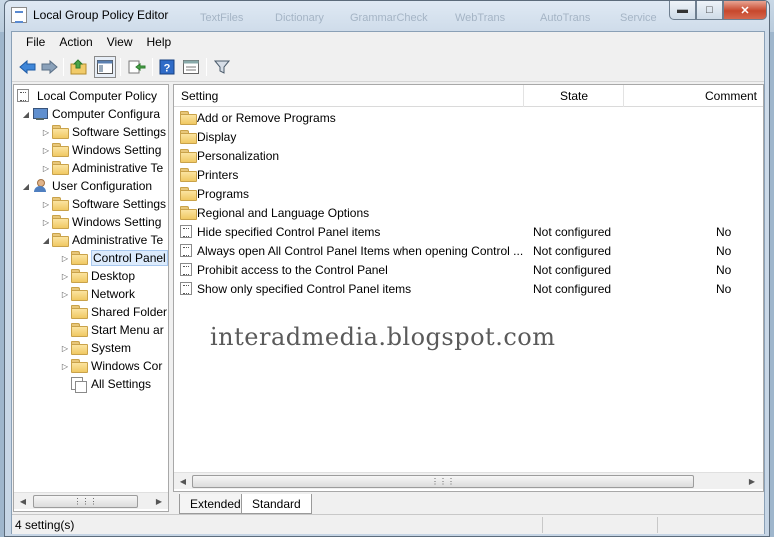 Image resolution: width=774 pixels, height=537 pixels. I want to click on tab-standard: Standard, so click(276, 504).